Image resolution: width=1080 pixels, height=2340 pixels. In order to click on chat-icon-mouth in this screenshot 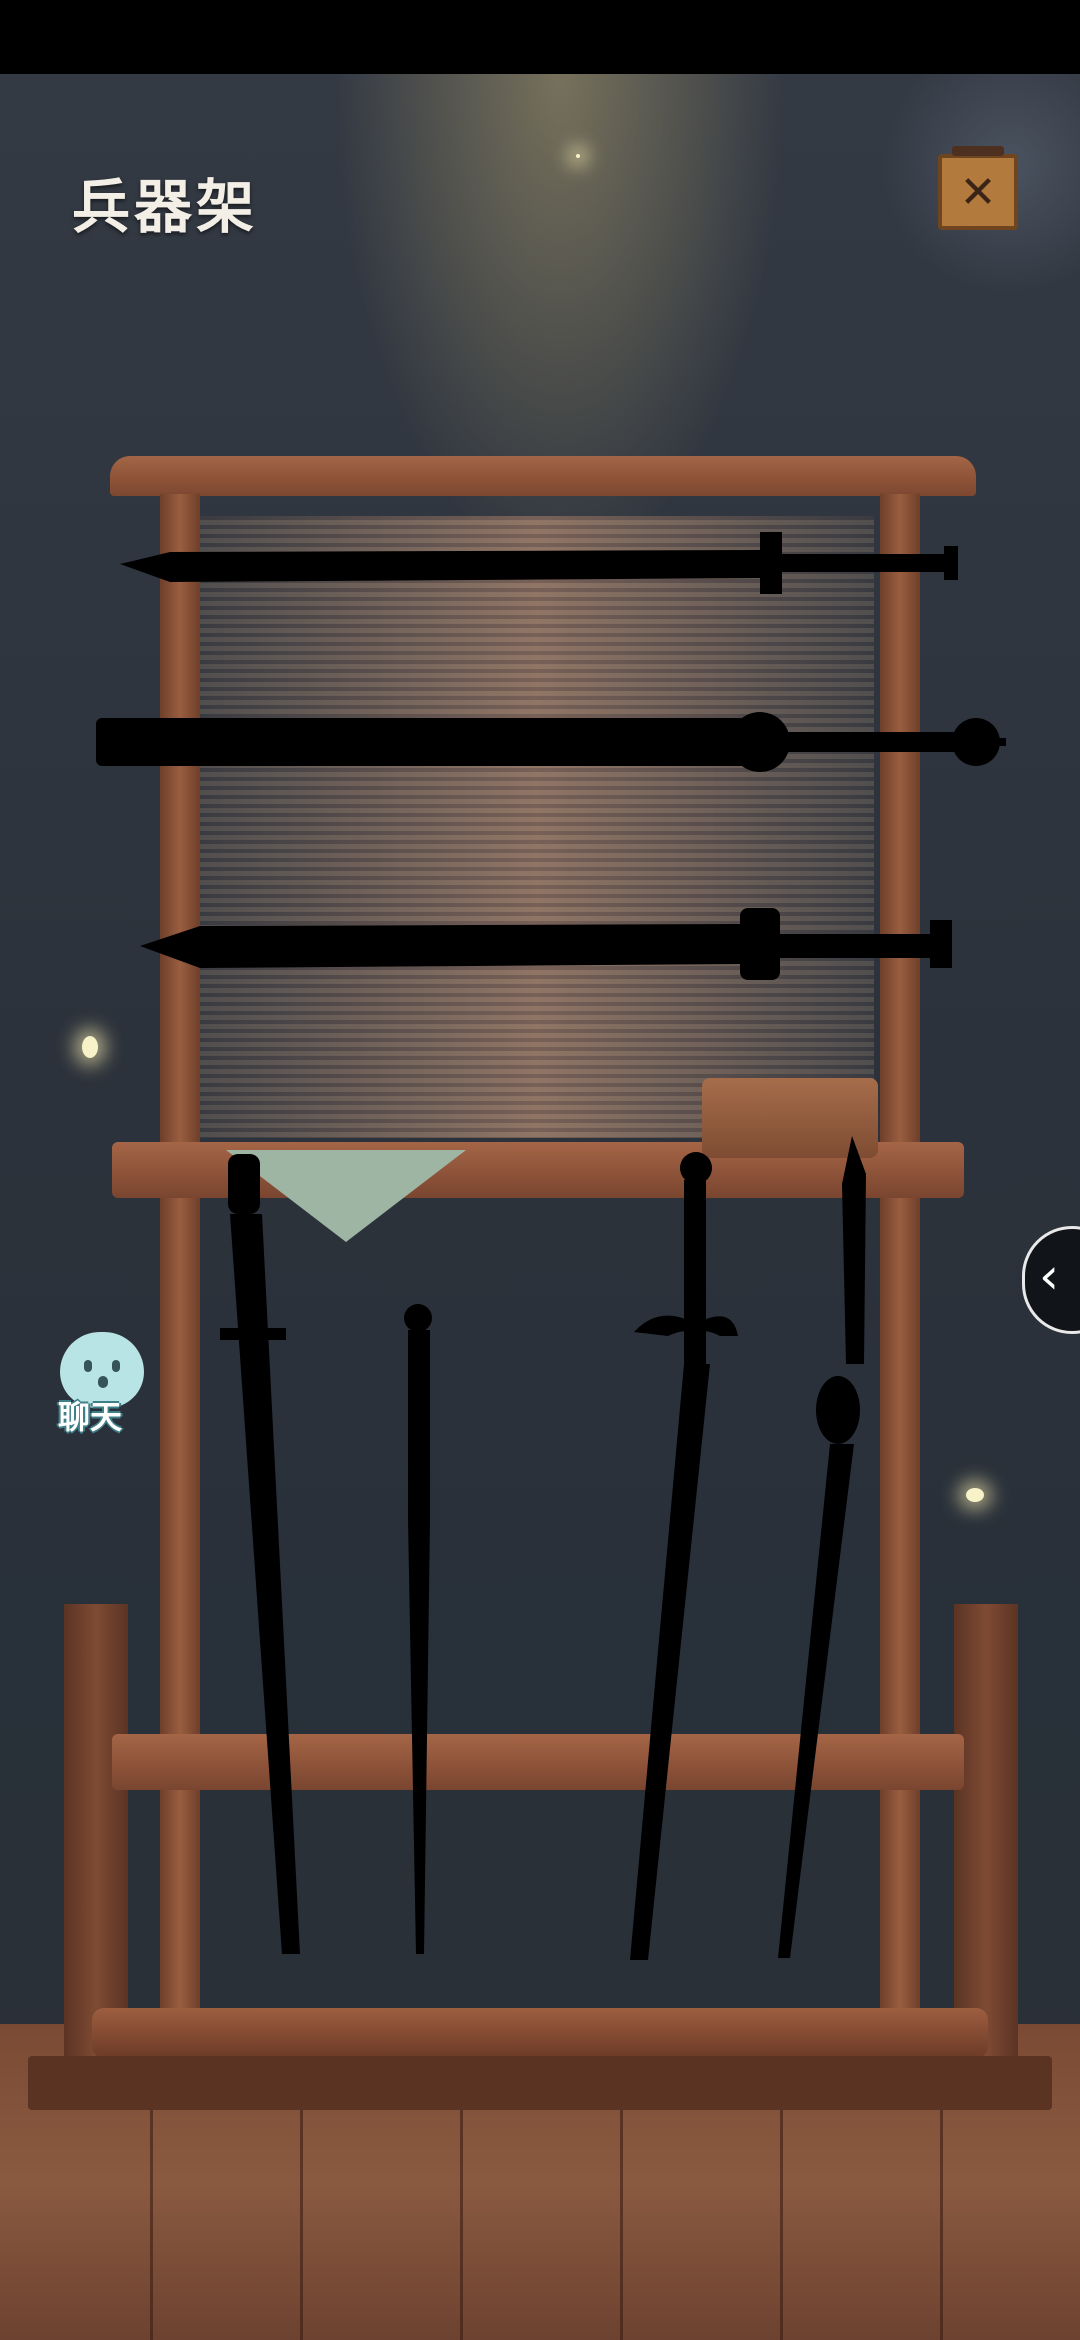, I will do `click(103, 1382)`.